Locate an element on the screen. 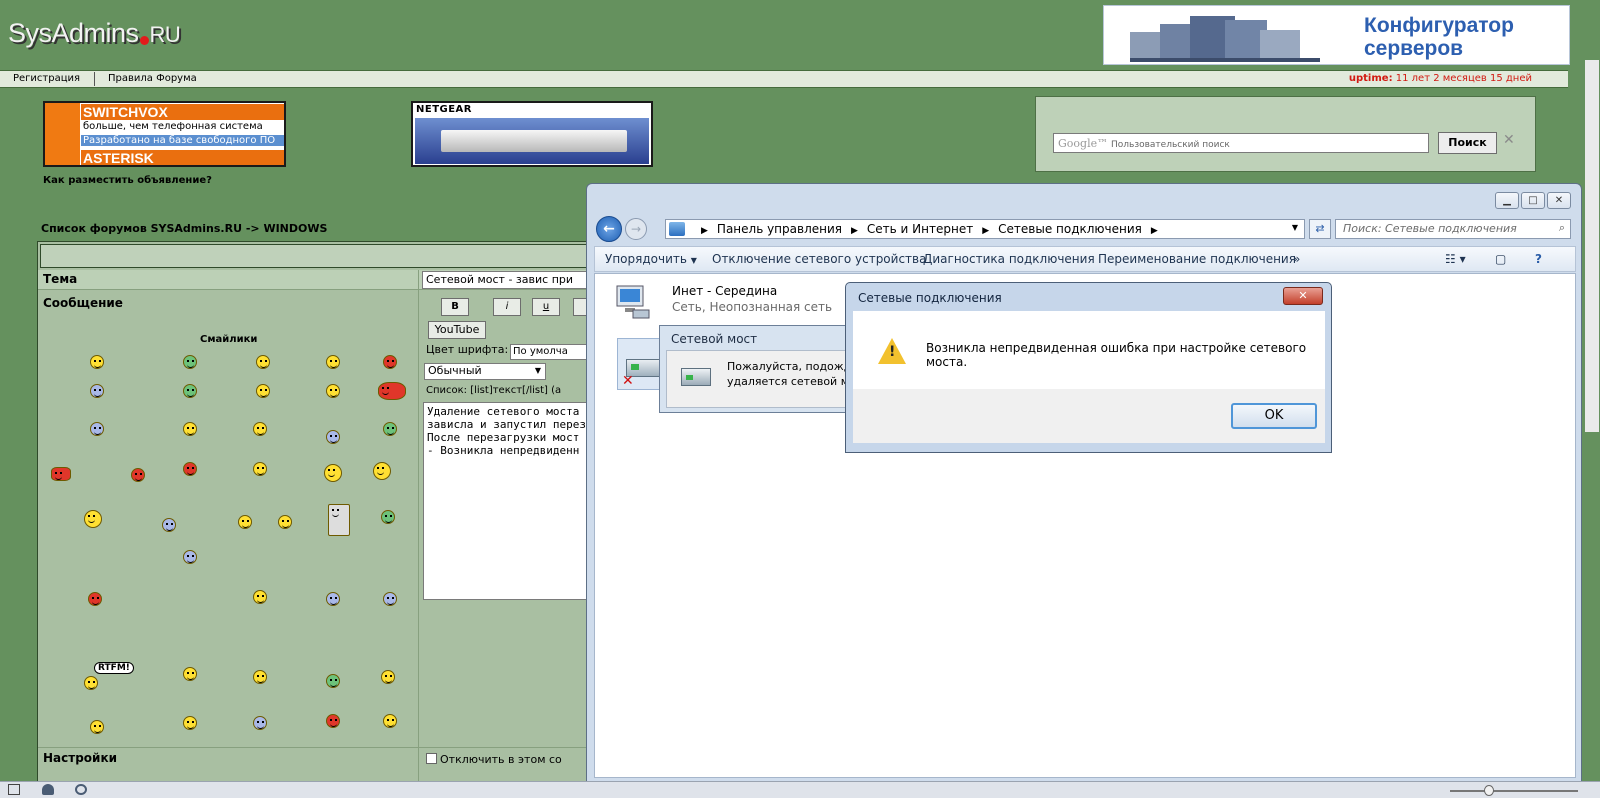 Image resolution: width=1600 pixels, height=798 pixels. address-crumb: Сеть и Интернет is located at coordinates (920, 229).